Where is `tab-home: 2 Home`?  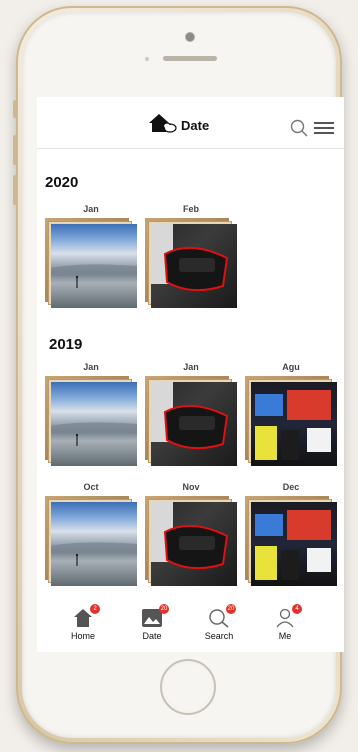
tab-home: 2 Home is located at coordinates (83, 622).